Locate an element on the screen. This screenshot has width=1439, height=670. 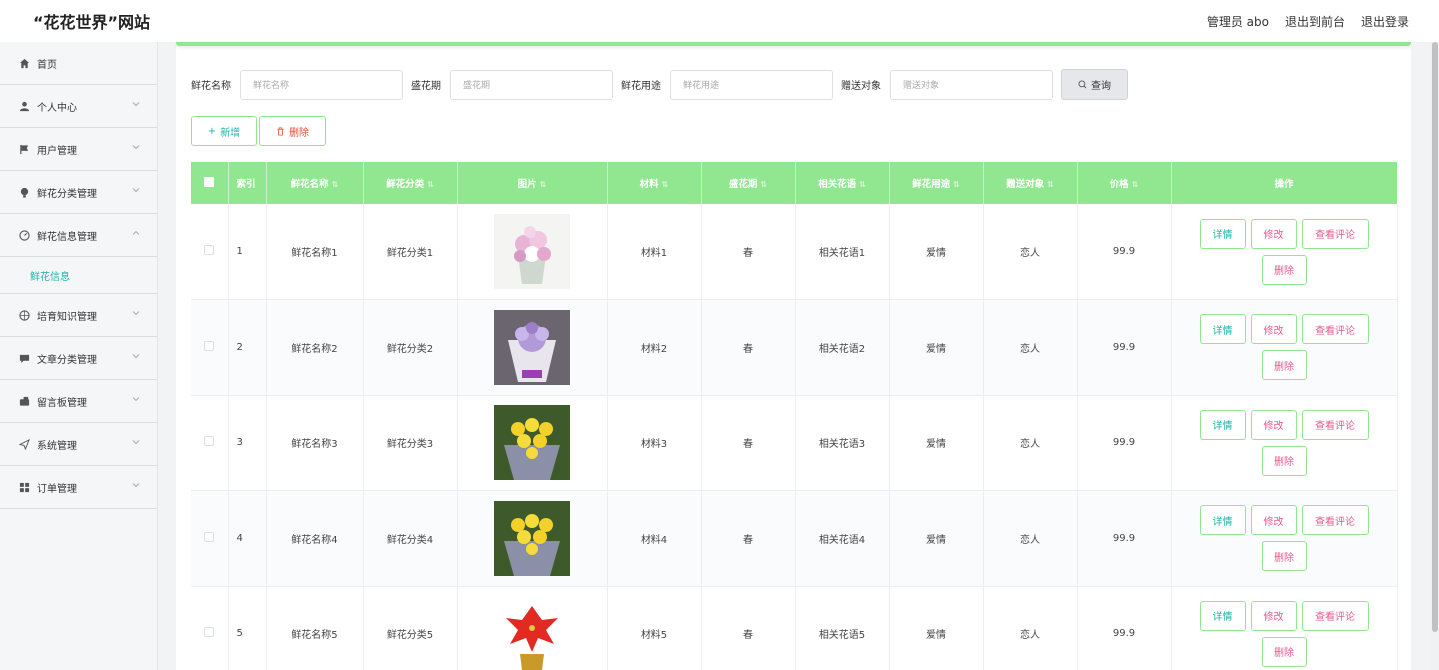
search-form: 鲜花名称 鲜花名称 盛花期 盛花期 鲜花用途 鲜花用途 赠送对象 赠送对象 查询 is located at coordinates (659, 84).